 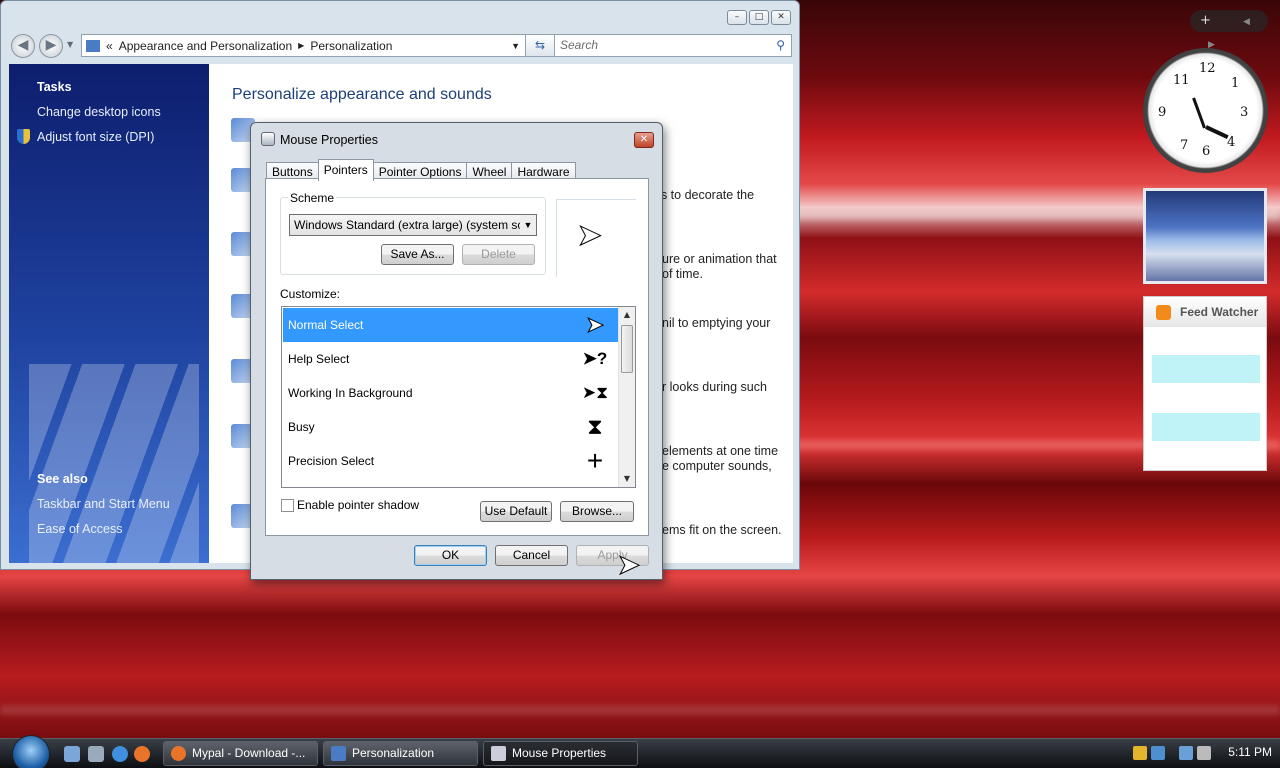 I want to click on search-icon: ⚲, so click(x=780, y=45).